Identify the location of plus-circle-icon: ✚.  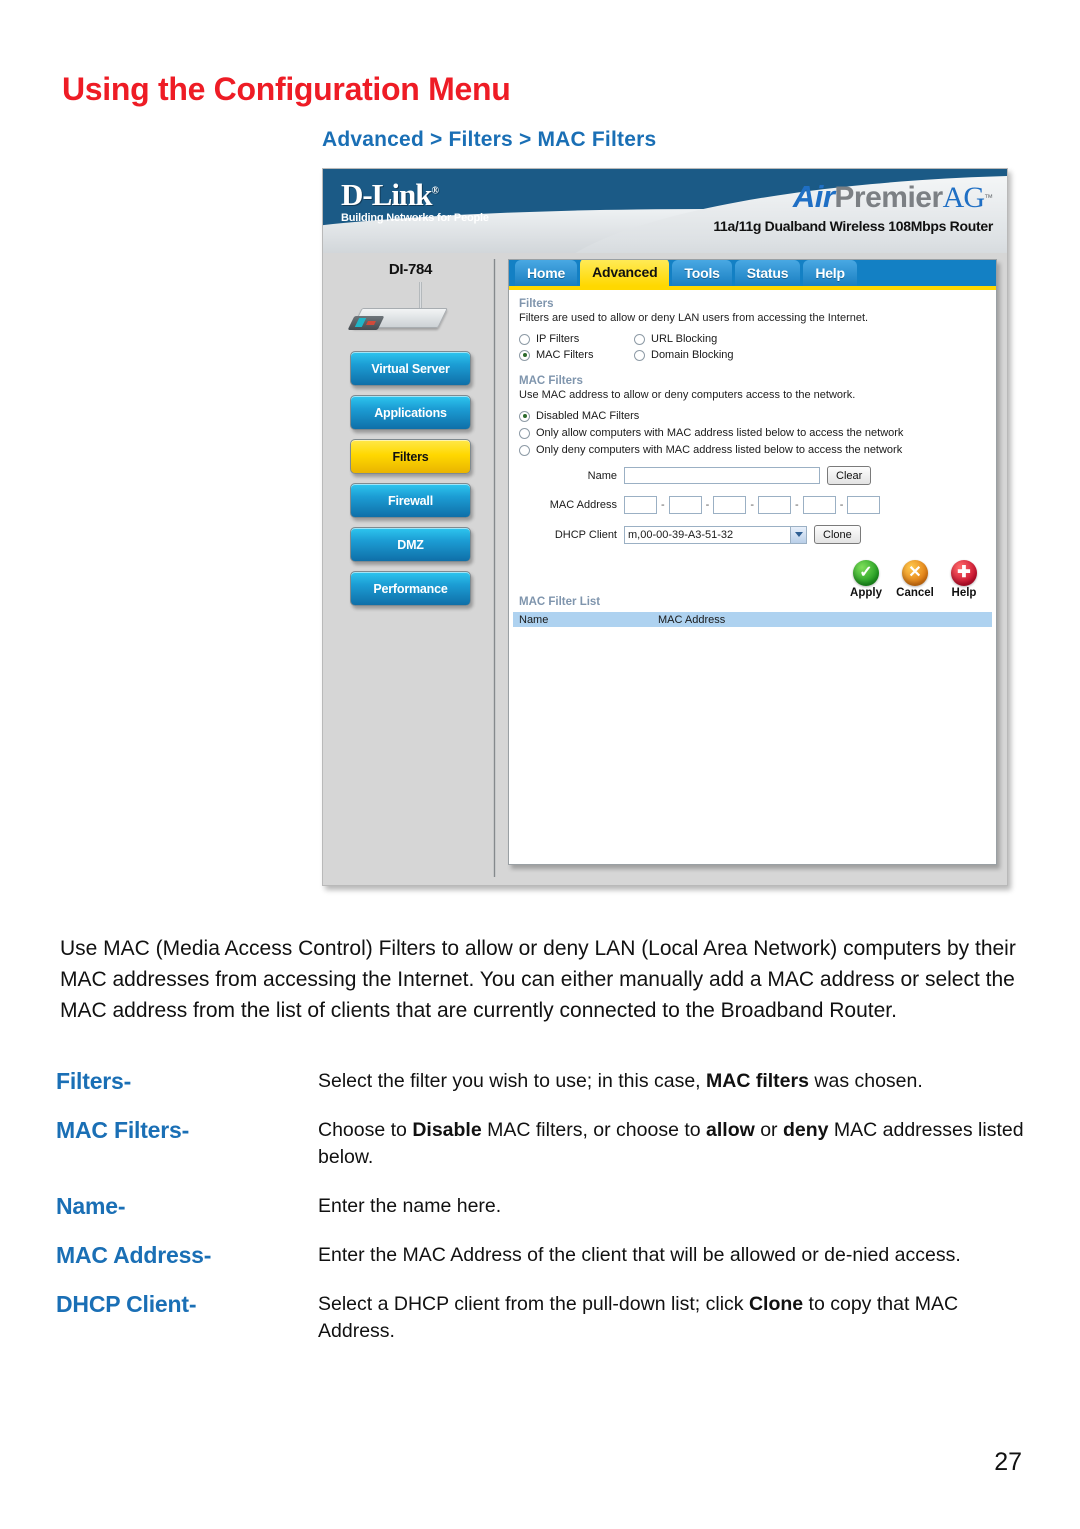
(964, 573).